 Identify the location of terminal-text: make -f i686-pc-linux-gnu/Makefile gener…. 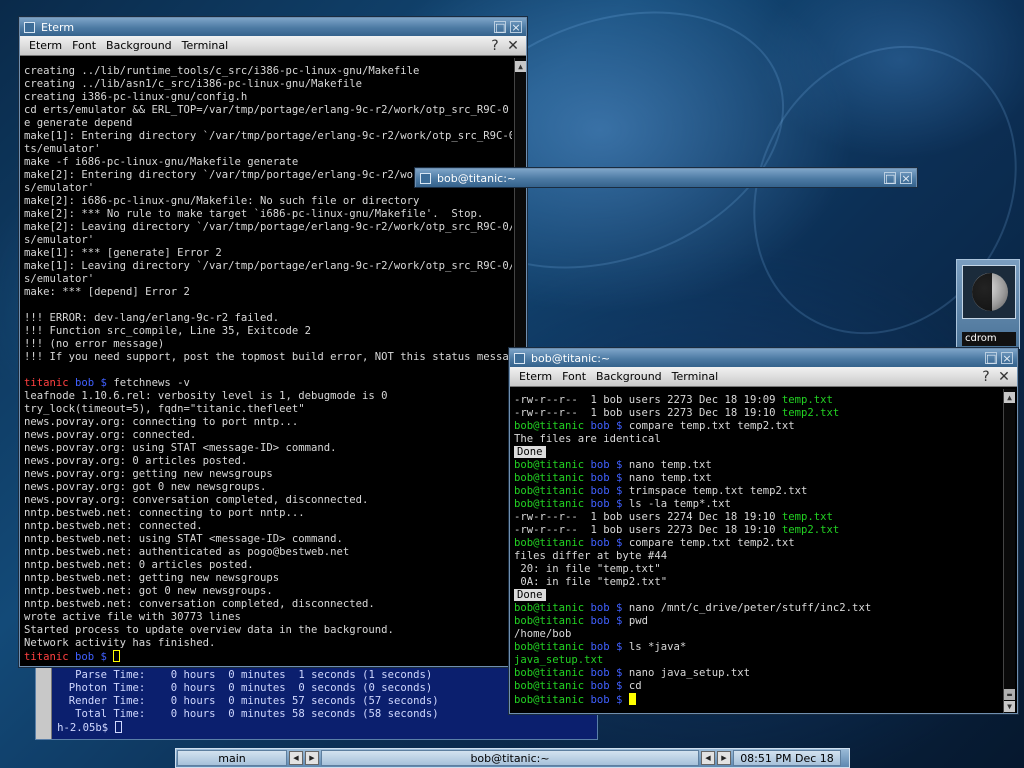
(161, 162).